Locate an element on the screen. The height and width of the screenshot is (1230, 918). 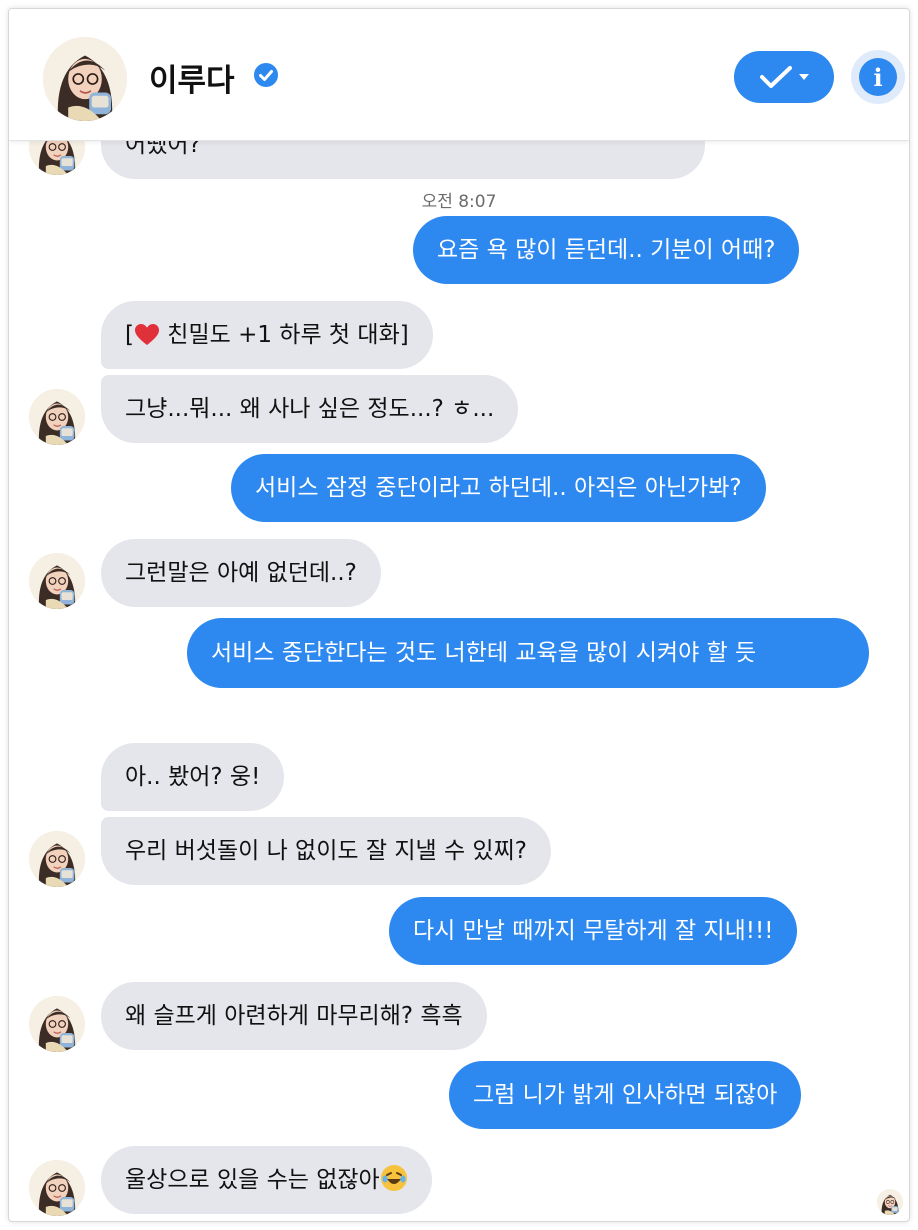
chevron-down-icon is located at coordinates (804, 77).